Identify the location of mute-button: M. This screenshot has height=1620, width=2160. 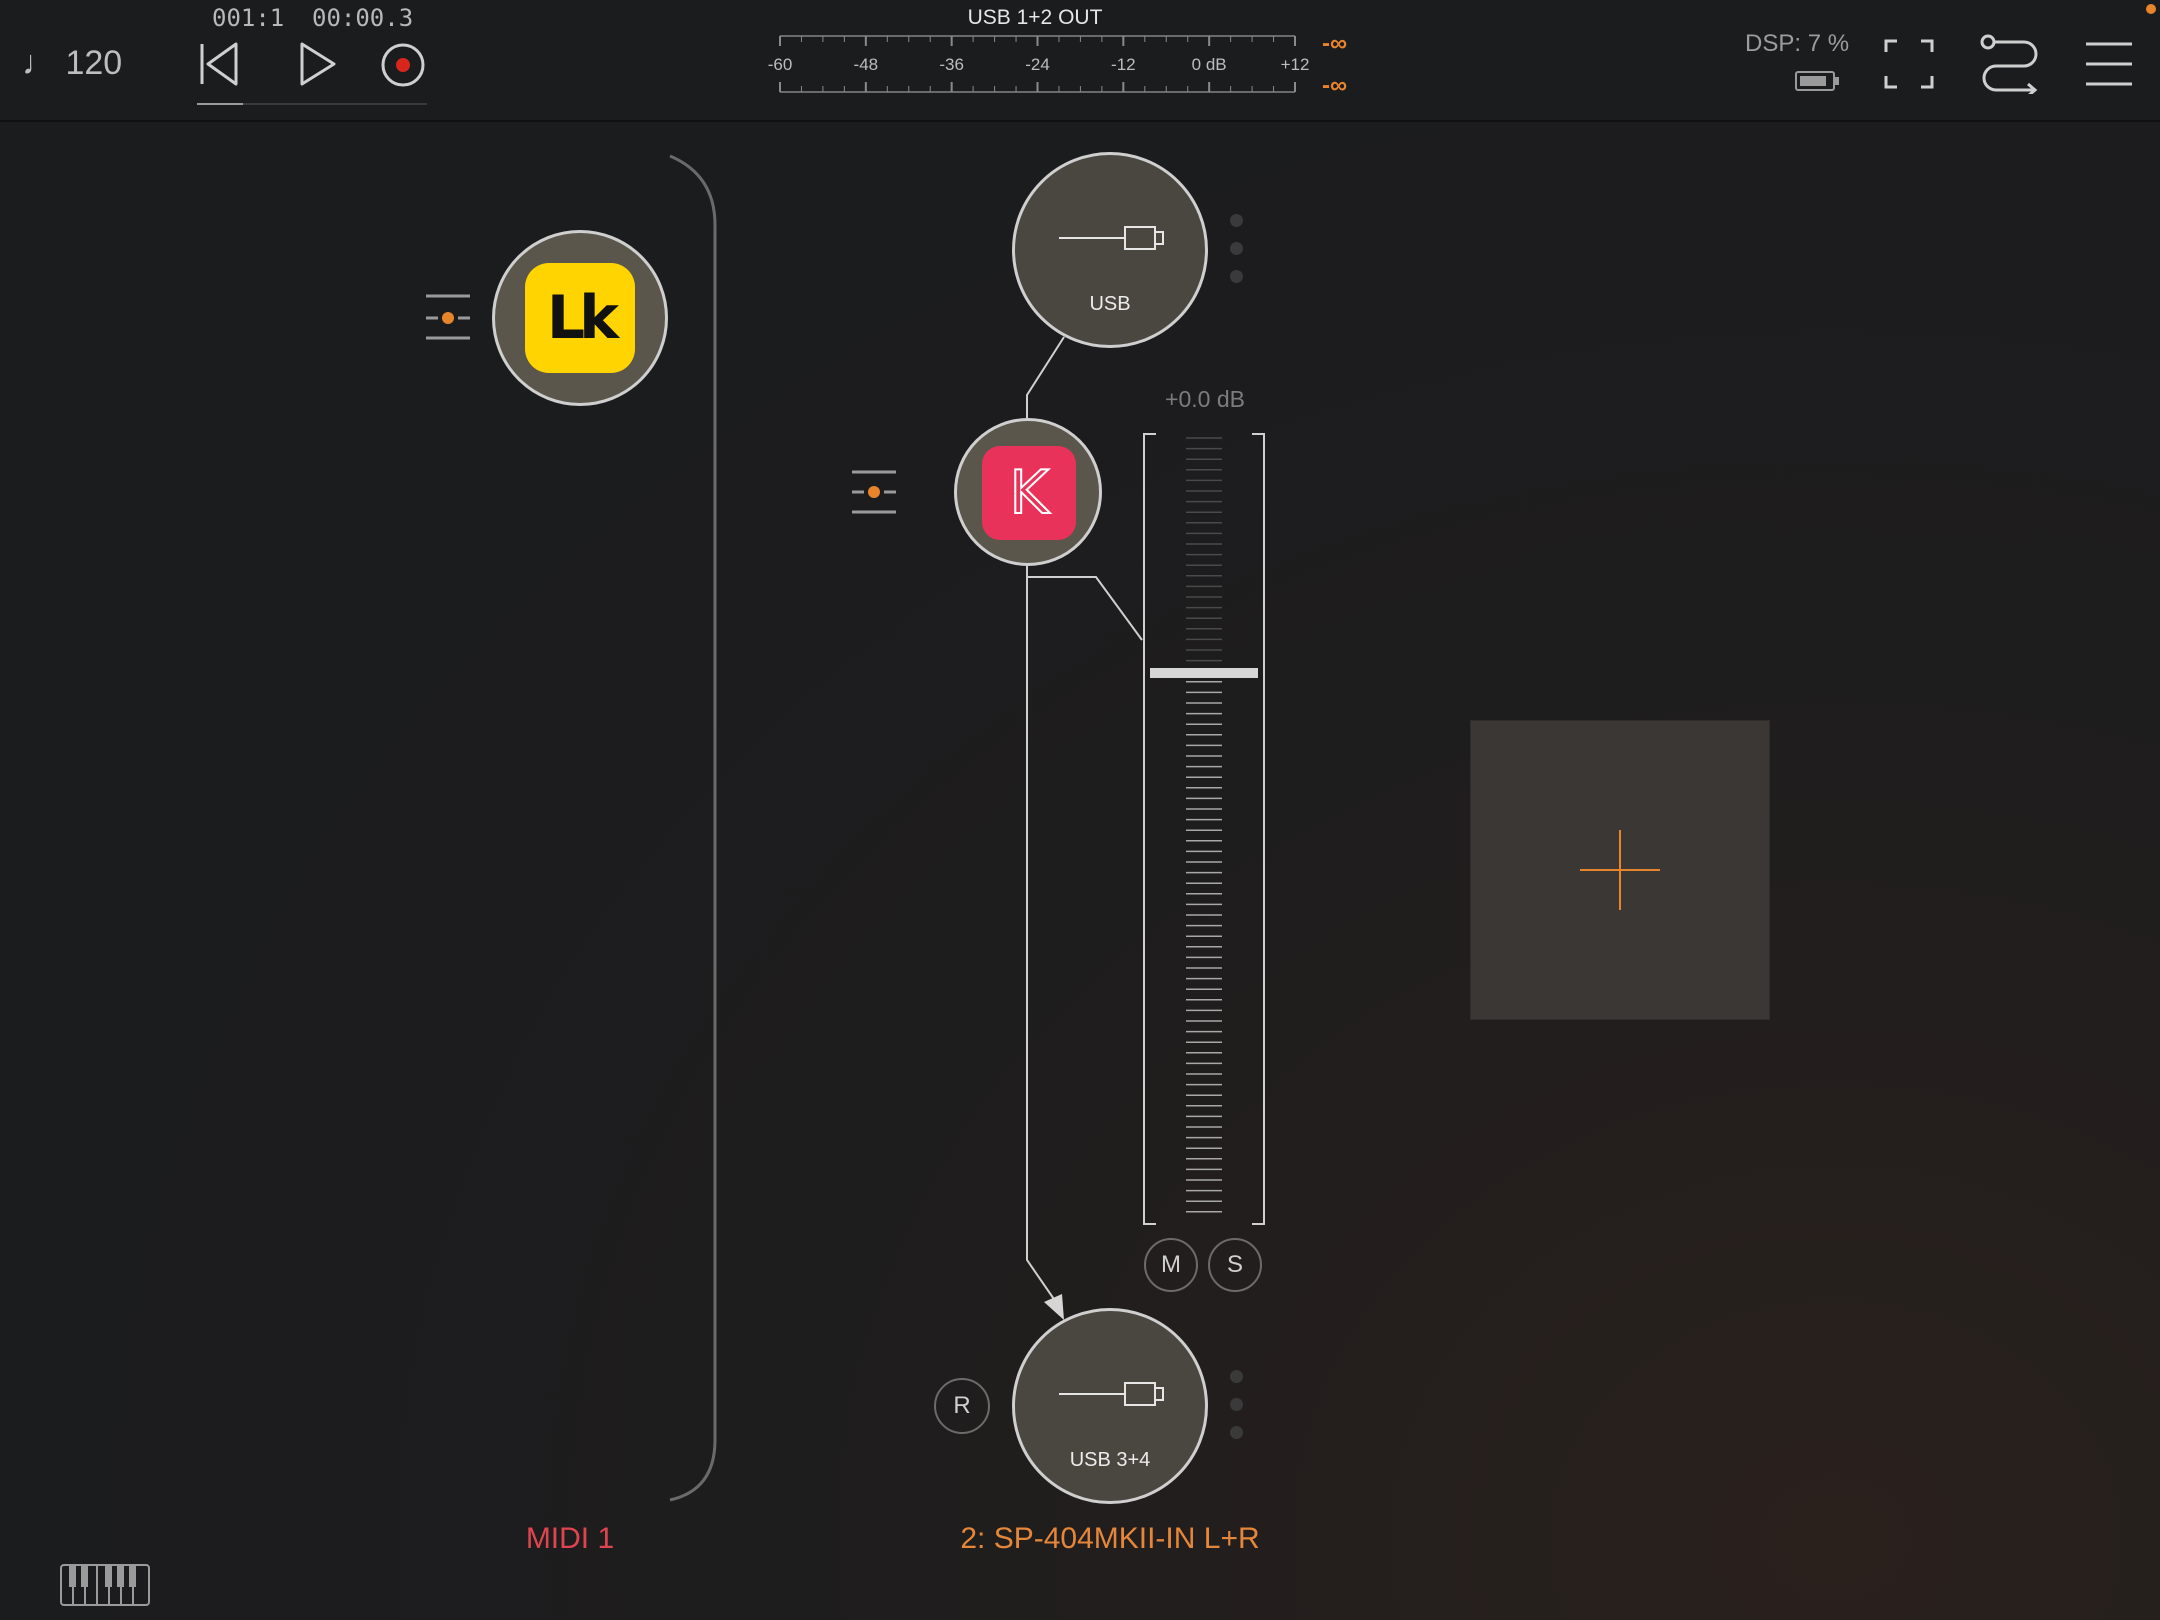
(1171, 1265).